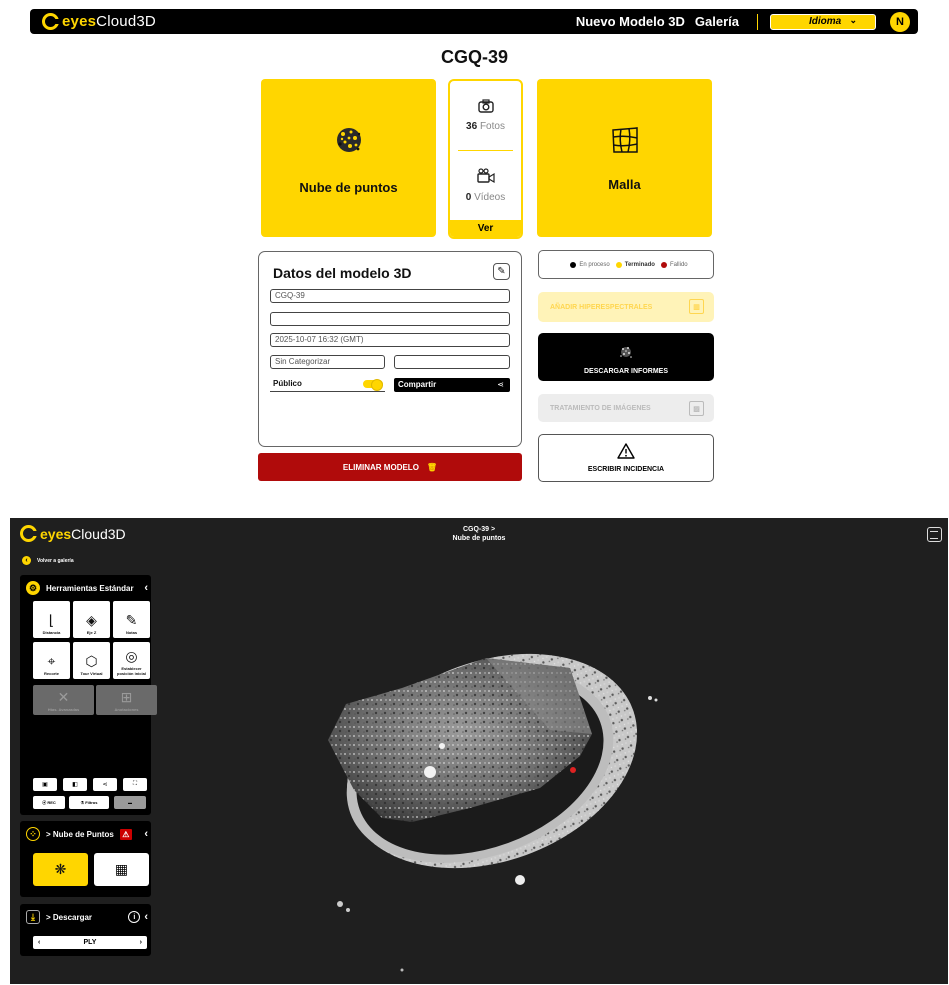  I want to click on download-panel-header: ⤓ > Descargar i ‹, so click(88, 917).